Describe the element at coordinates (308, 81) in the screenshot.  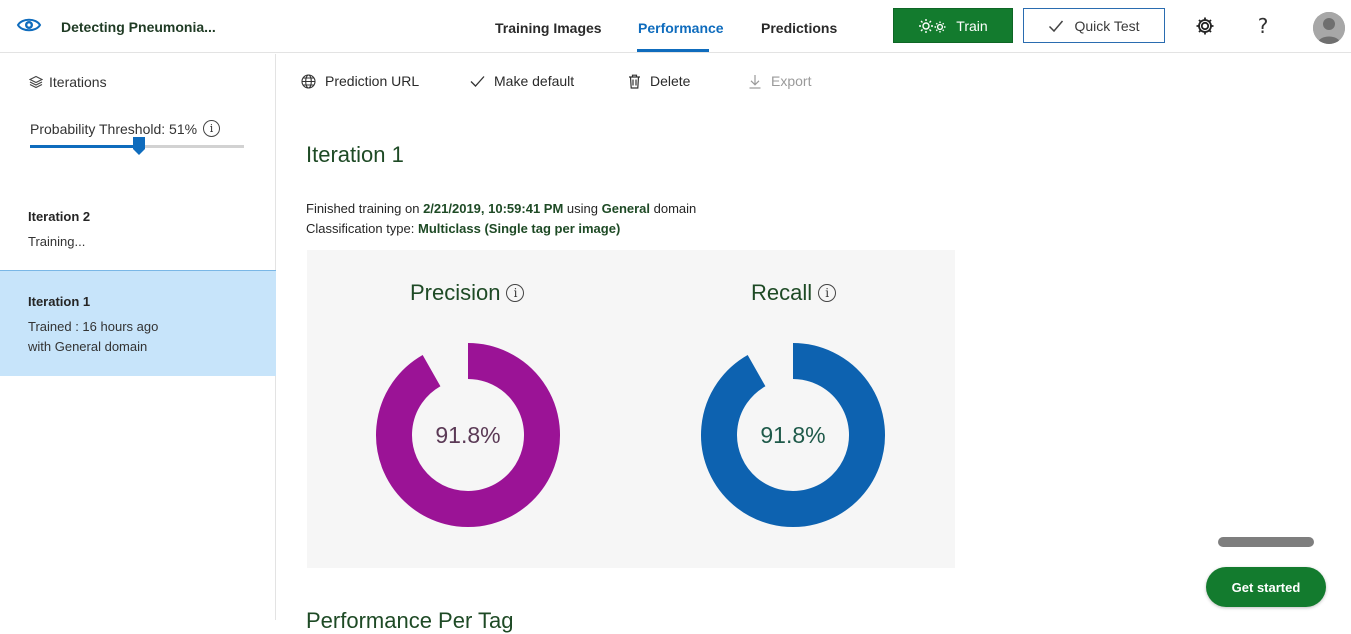
I see `globe-icon` at that location.